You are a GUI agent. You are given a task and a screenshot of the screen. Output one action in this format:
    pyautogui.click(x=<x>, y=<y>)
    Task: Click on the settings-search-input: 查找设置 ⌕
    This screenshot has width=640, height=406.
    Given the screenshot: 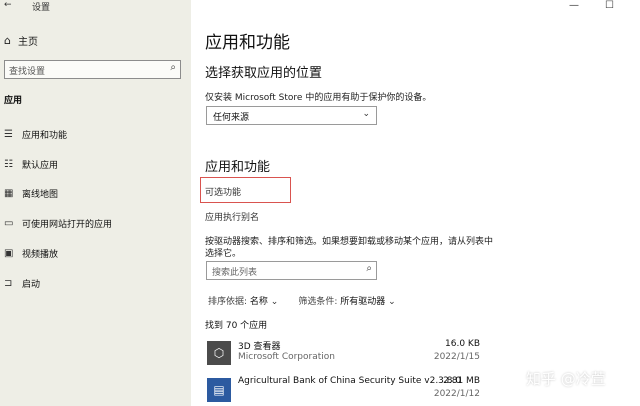 What is the action you would take?
    pyautogui.click(x=92, y=69)
    